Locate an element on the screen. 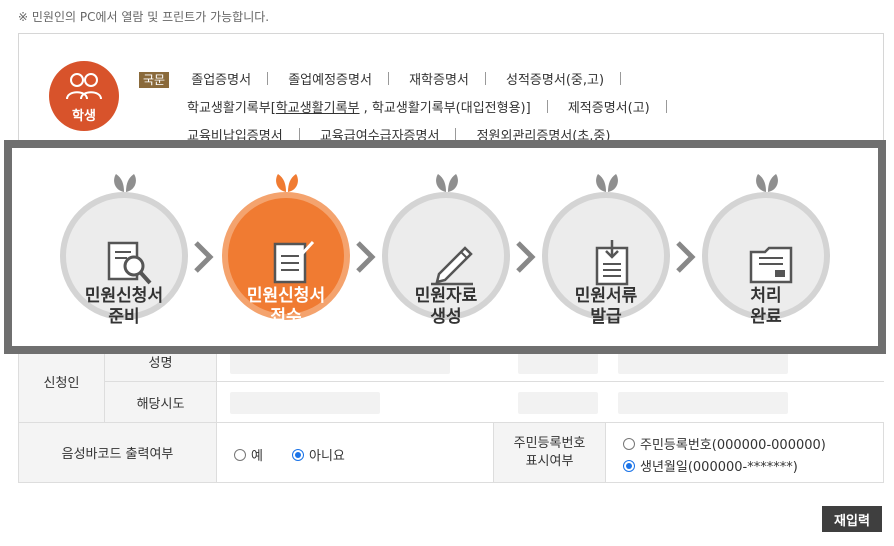 This screenshot has height=546, width=894. barcode-yes-radio is located at coordinates (240, 454).